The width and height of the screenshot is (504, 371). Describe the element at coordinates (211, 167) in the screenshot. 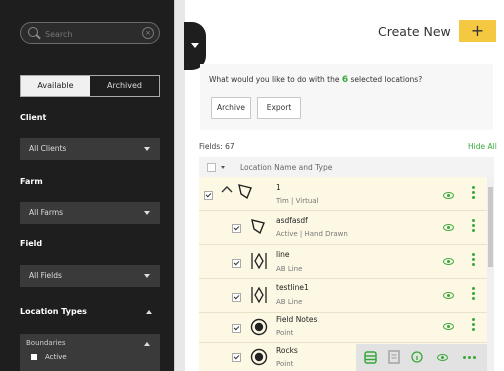

I see `select-all-checkbox` at that location.